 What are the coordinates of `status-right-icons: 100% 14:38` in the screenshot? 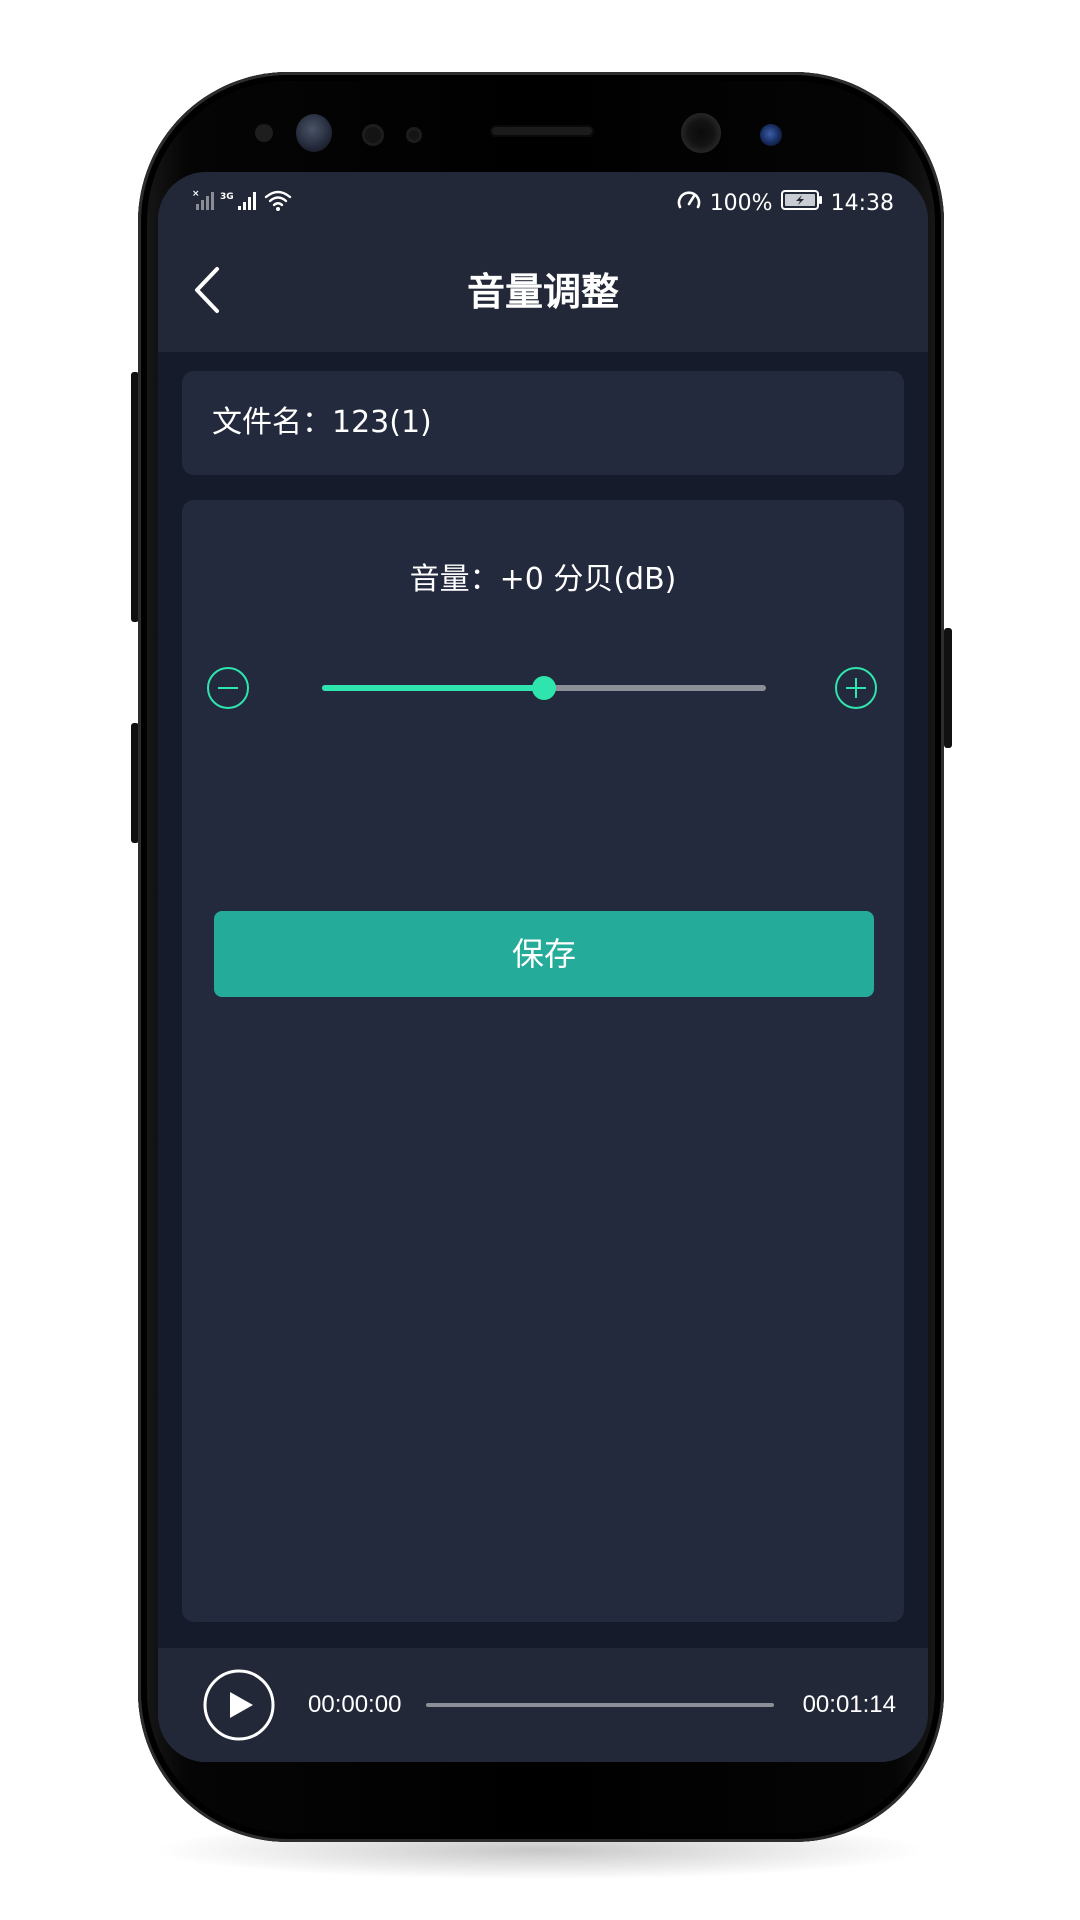 It's located at (785, 203).